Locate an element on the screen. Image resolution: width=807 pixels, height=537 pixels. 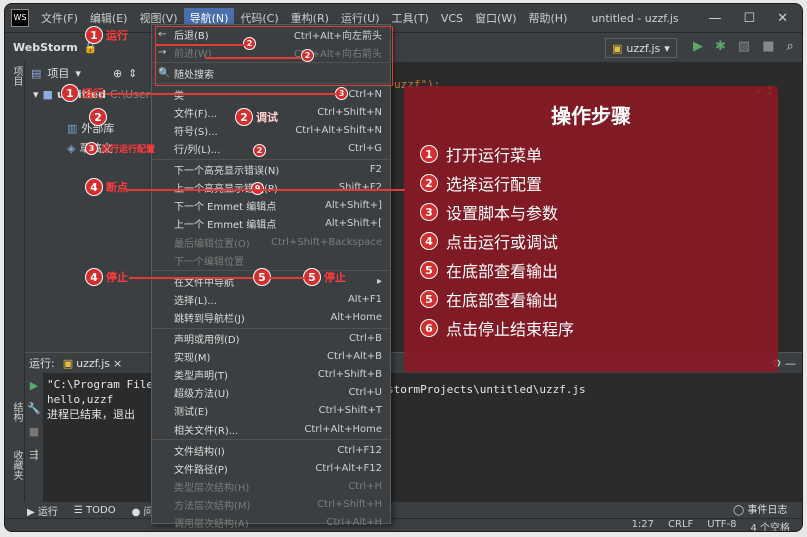
folder-icon: ■ is located at coordinates (47, 94).